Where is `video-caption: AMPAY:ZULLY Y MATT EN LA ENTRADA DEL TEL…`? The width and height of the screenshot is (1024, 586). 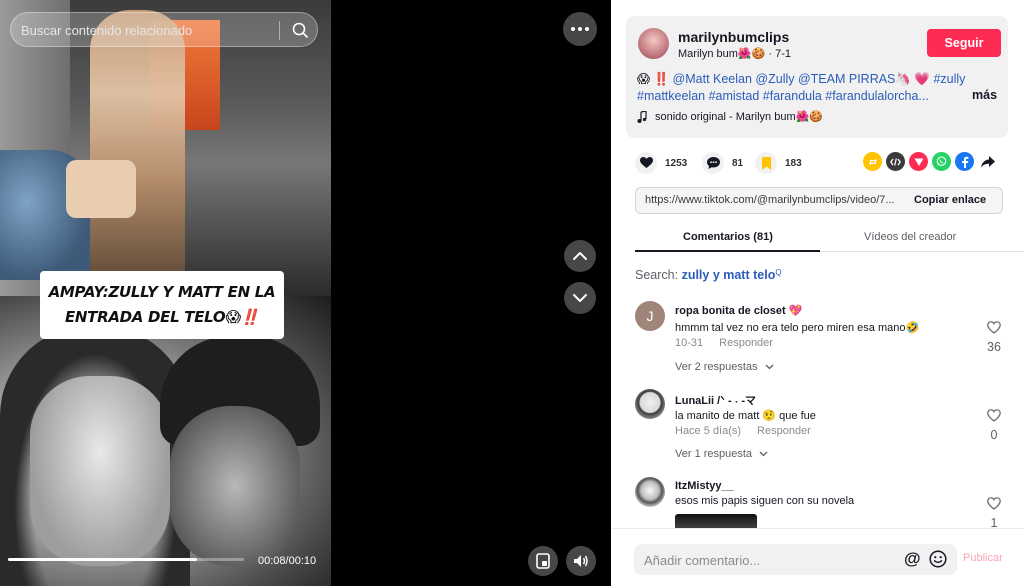
video-caption: AMPAY:ZULLY Y MATT EN LA ENTRADA DEL TEL… is located at coordinates (162, 305).